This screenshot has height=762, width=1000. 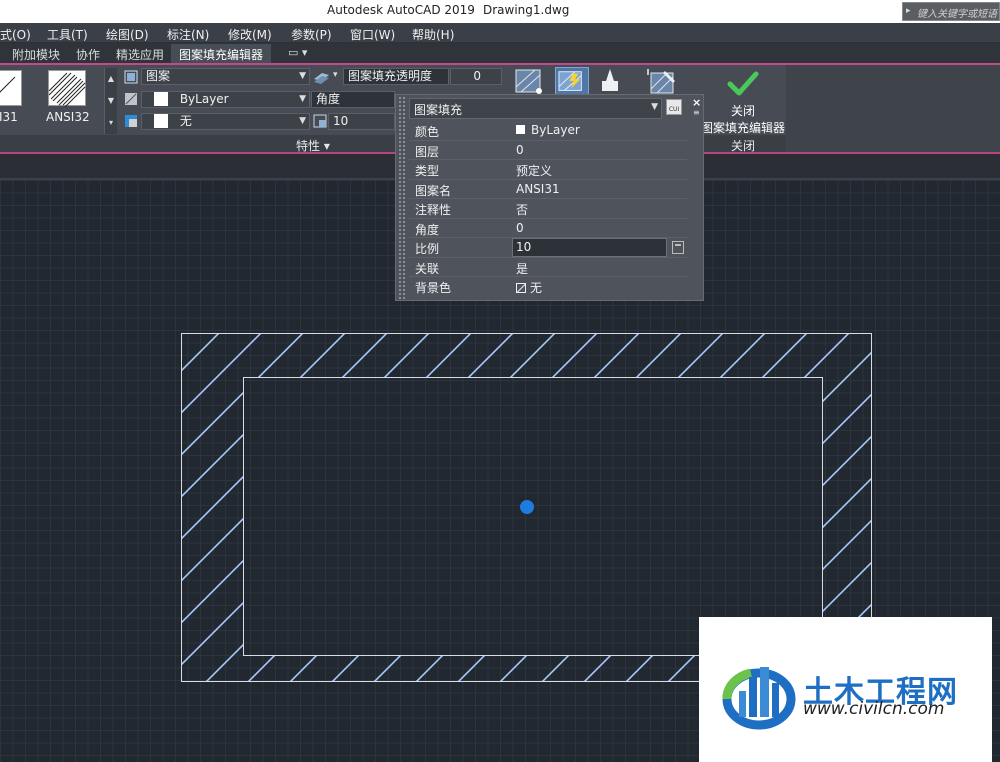 What do you see at coordinates (225, 76) in the screenshot?
I see `hatch-type-select: 图案 ▼` at bounding box center [225, 76].